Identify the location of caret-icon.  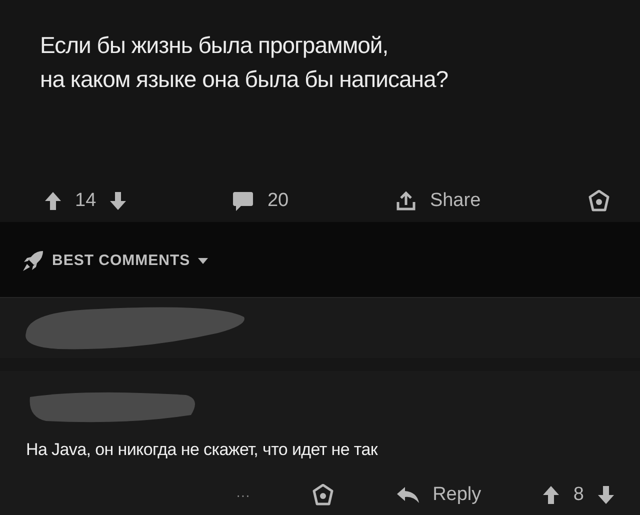
(203, 261).